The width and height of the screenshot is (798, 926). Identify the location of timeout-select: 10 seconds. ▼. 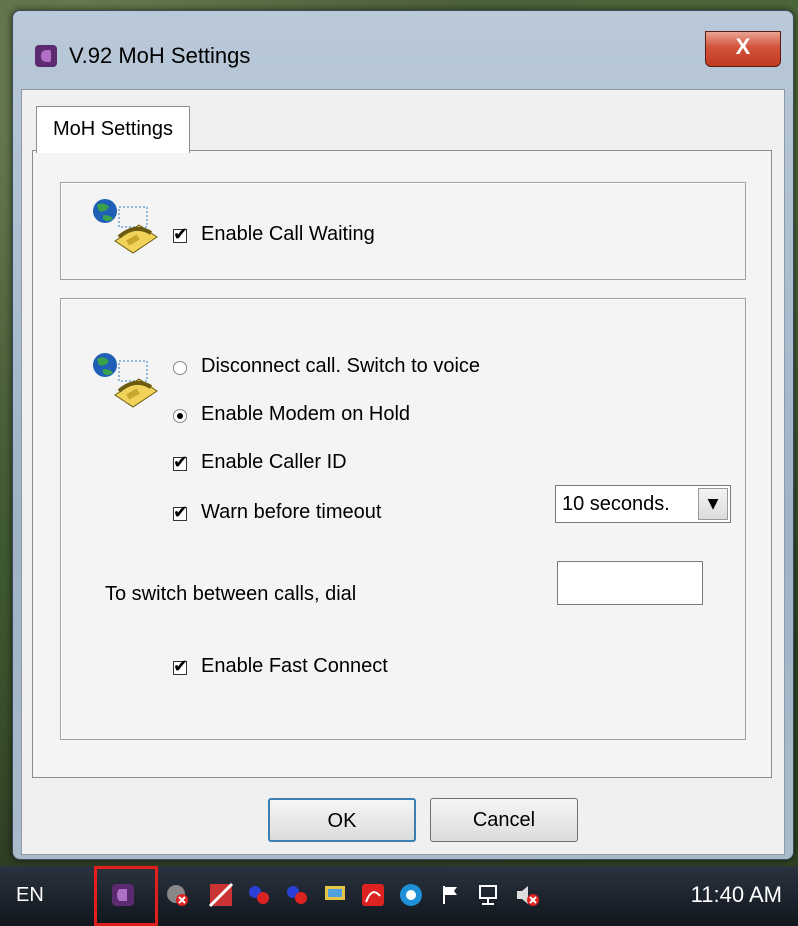
(643, 504).